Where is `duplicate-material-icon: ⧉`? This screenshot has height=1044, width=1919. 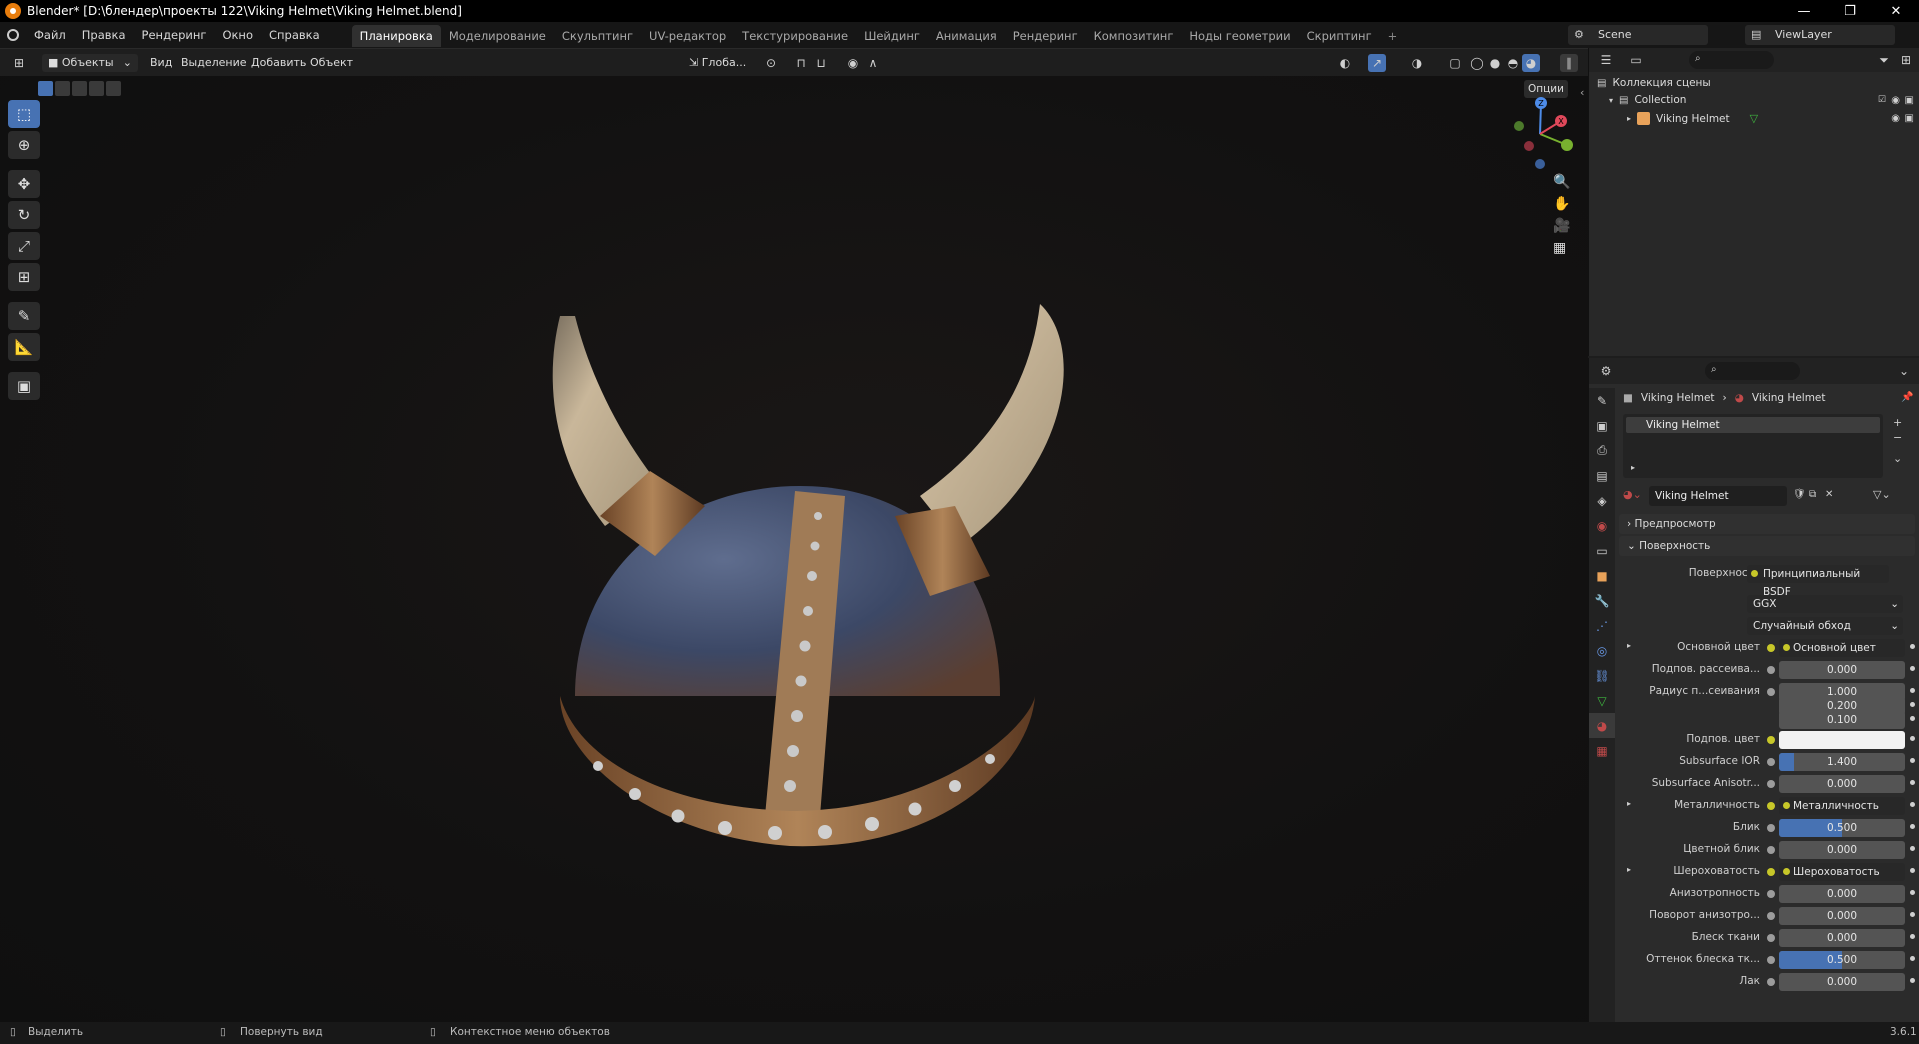
duplicate-material-icon: ⧉ is located at coordinates (1812, 494).